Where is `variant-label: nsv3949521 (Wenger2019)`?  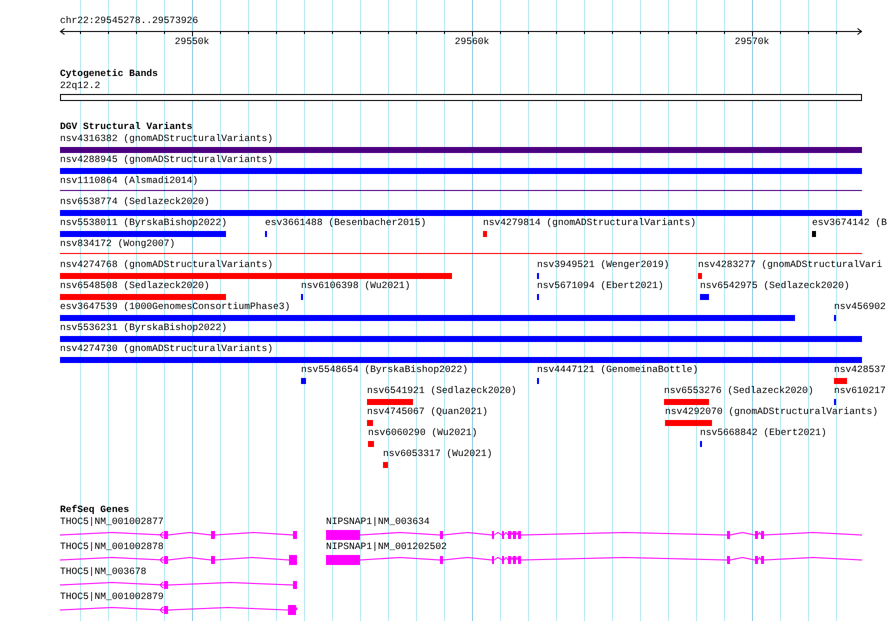
variant-label: nsv3949521 (Wenger2019) is located at coordinates (603, 265).